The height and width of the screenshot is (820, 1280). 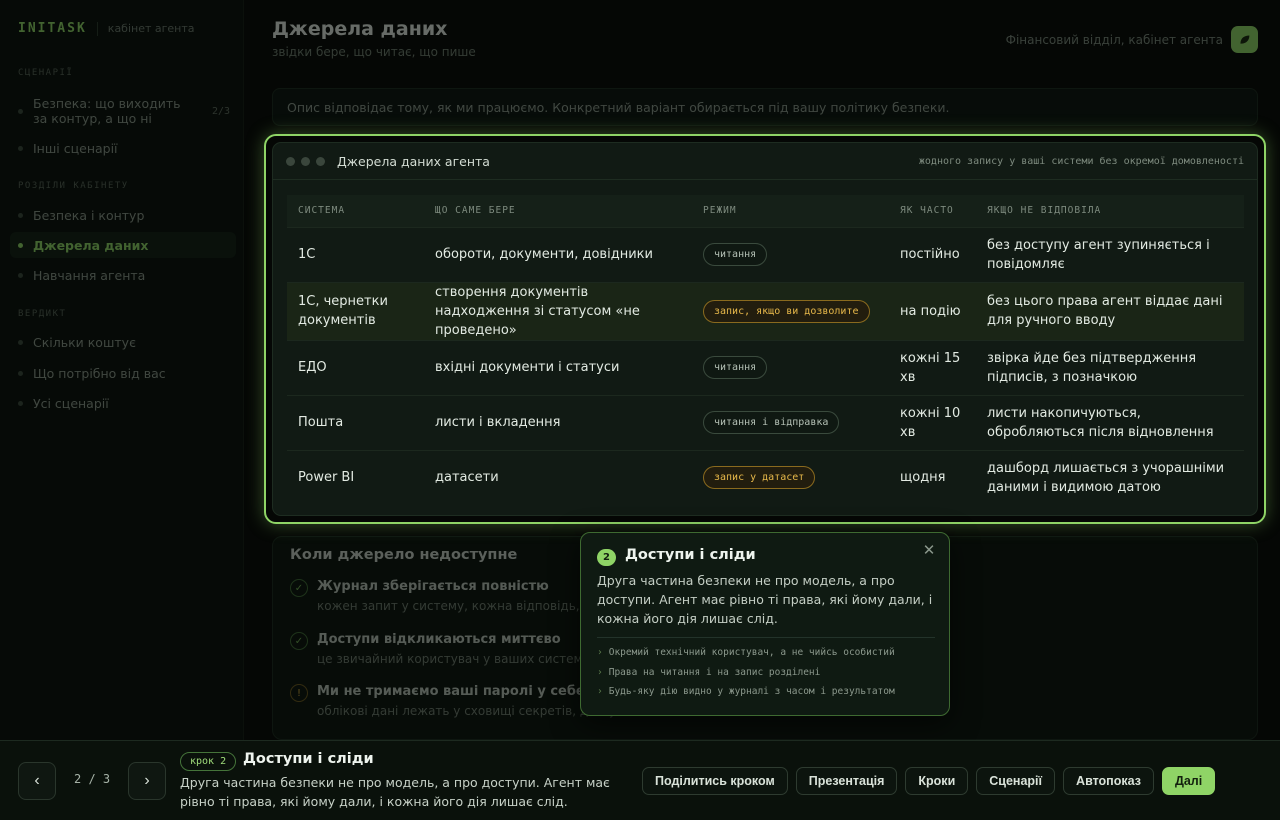 What do you see at coordinates (558, 422) in the screenshot?
I see `cell-takes: листи і вкладення` at bounding box center [558, 422].